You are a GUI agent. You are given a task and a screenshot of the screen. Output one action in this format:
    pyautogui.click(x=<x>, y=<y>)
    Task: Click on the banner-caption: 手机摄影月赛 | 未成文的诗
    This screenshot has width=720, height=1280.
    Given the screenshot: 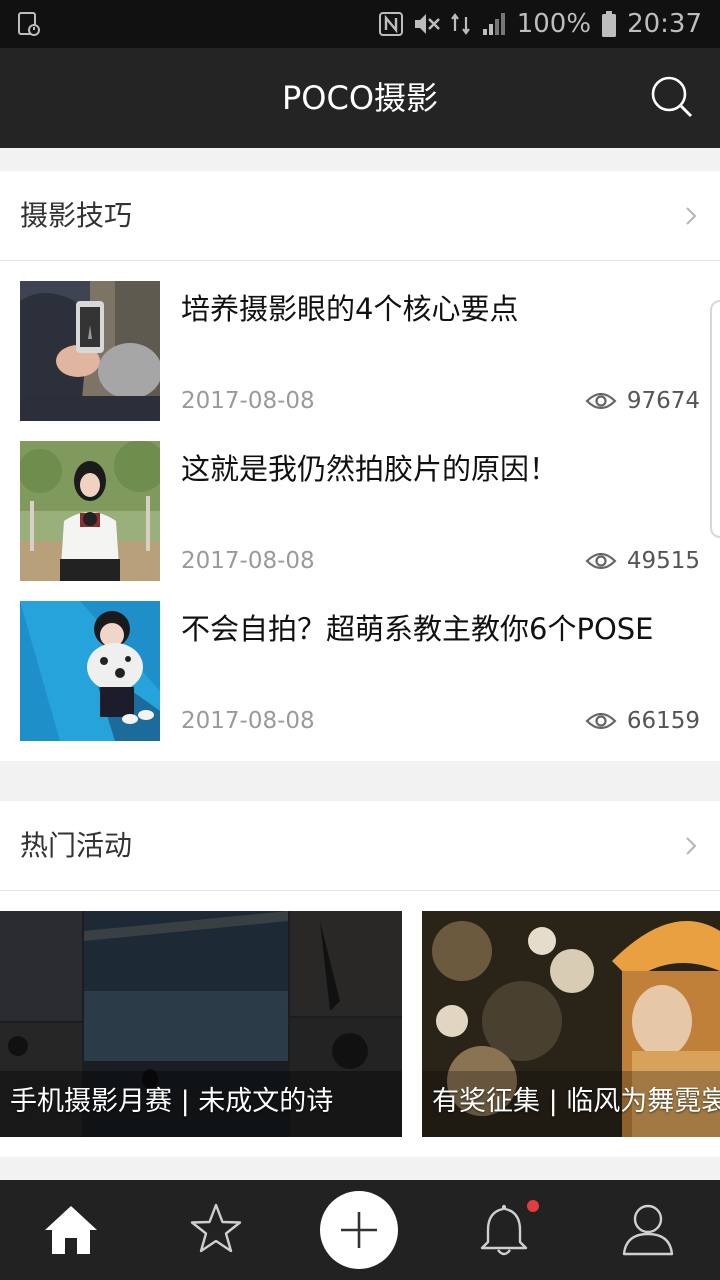 What is the action you would take?
    pyautogui.click(x=172, y=1101)
    